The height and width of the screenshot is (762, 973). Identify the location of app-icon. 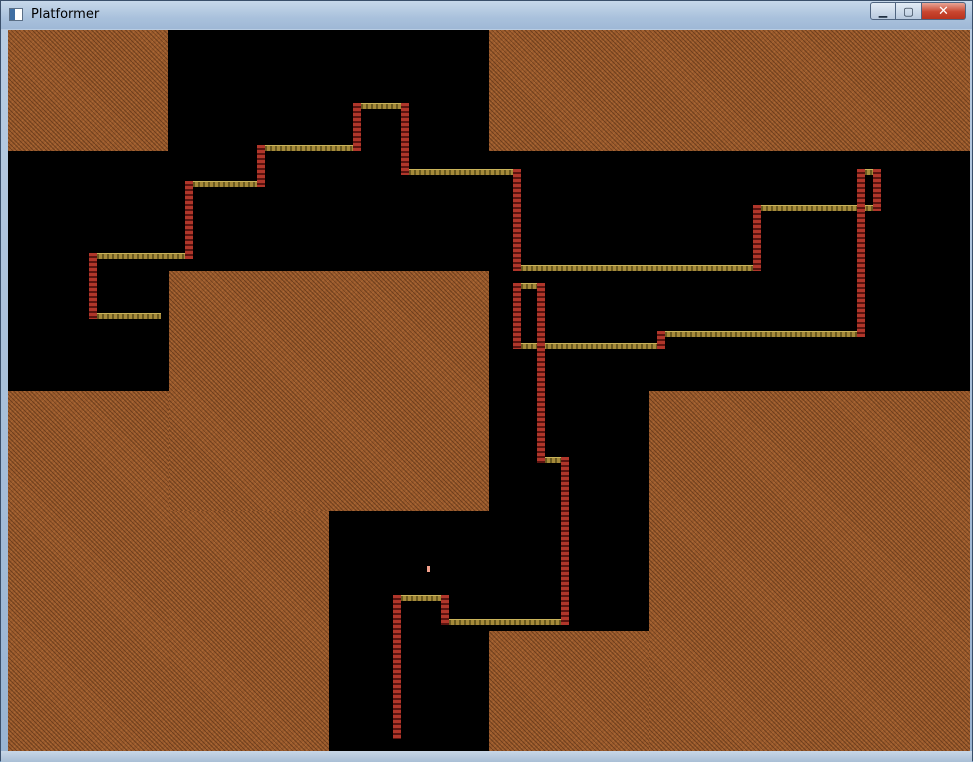
(16, 14).